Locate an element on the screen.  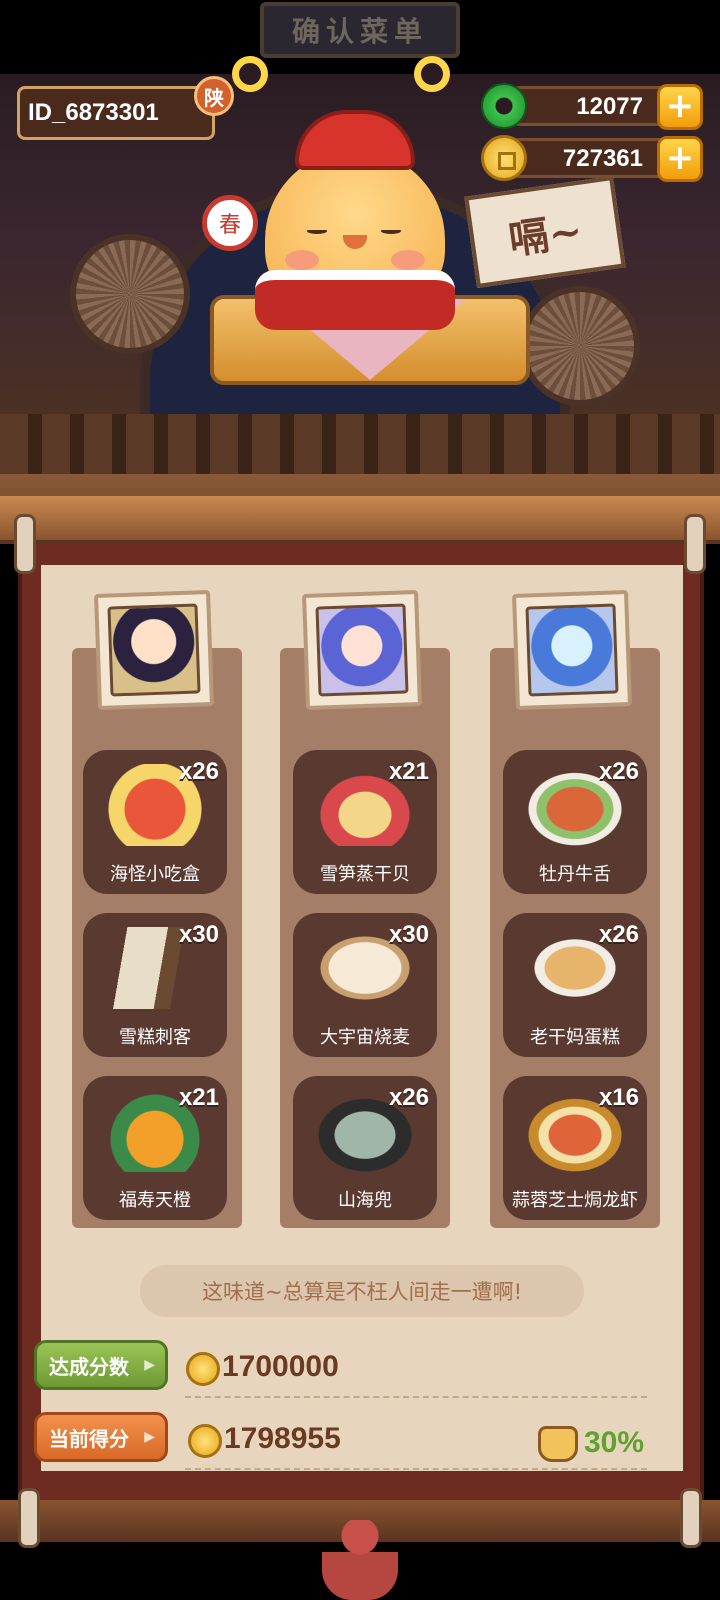
current-score-tag: 当前得分 is located at coordinates (101, 1437).